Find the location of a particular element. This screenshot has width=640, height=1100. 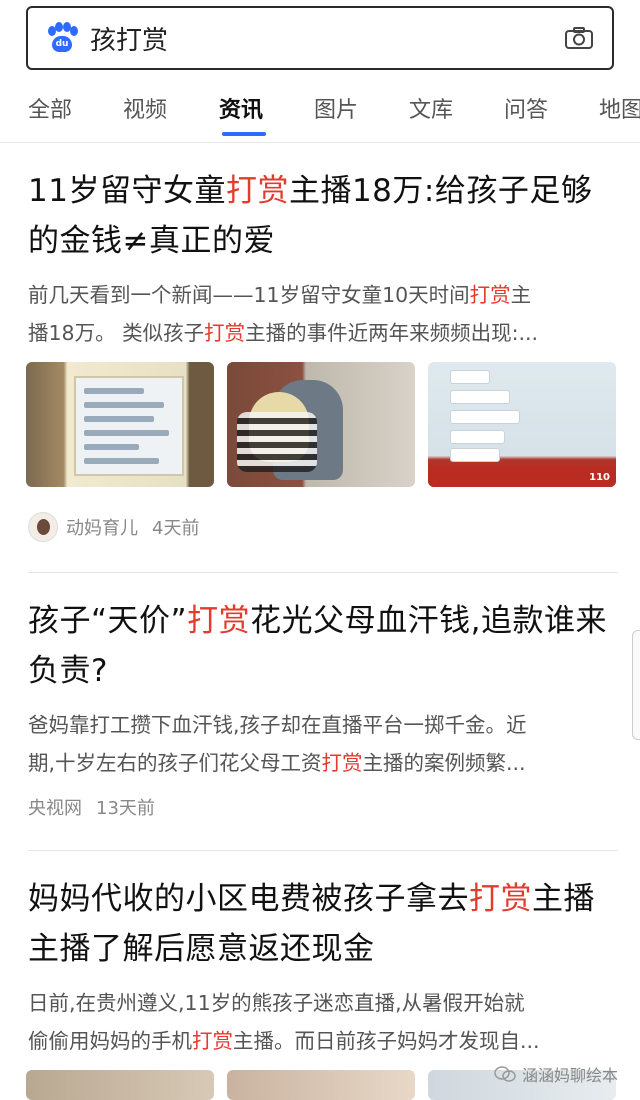

news-time: 4天前 is located at coordinates (176, 528).